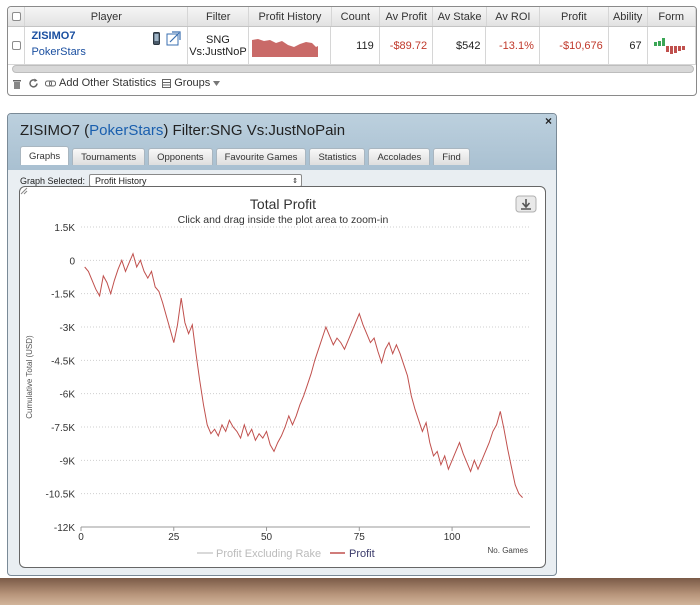  Describe the element at coordinates (407, 16) in the screenshot. I see `header-av-profit: Av Profit` at that location.